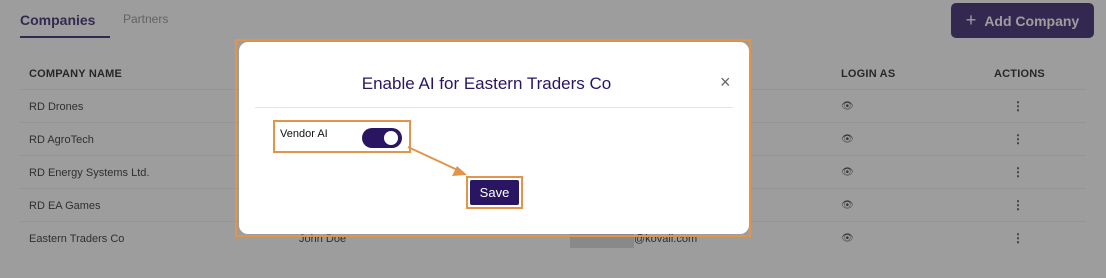 This screenshot has width=1106, height=278. I want to click on annotation-arrow, so click(437, 161).